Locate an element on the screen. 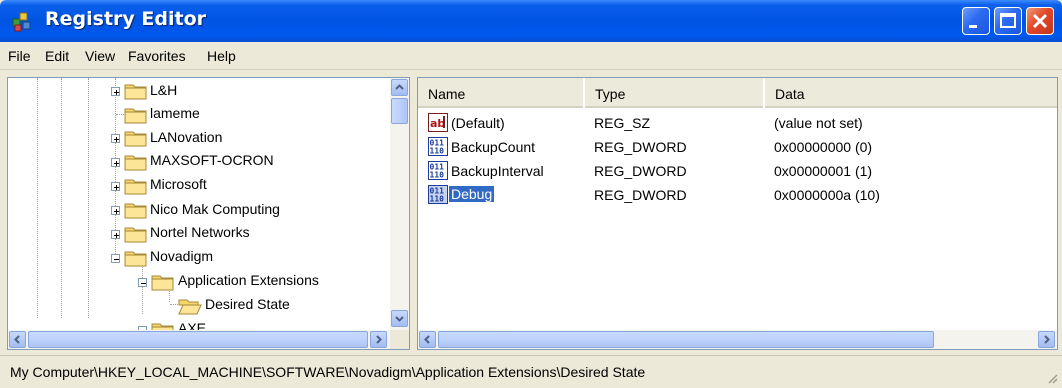  tree-item-lanovation: LANovation is located at coordinates (186, 137).